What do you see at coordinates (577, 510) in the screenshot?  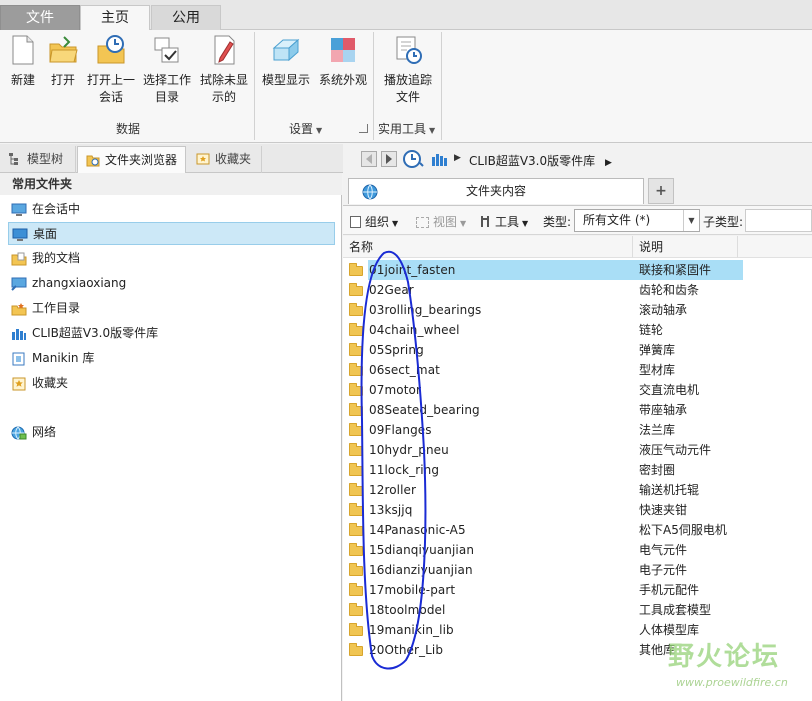 I see `file-row: 13ksjjq 快速夹钳` at bounding box center [577, 510].